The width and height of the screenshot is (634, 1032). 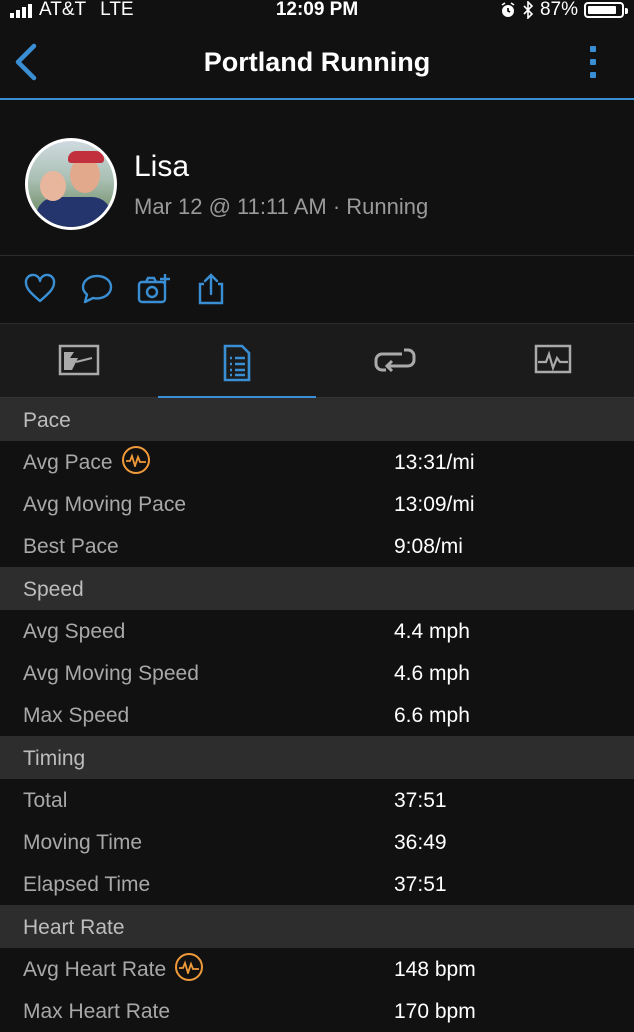 What do you see at coordinates (97, 289) in the screenshot?
I see `comment-icon` at bounding box center [97, 289].